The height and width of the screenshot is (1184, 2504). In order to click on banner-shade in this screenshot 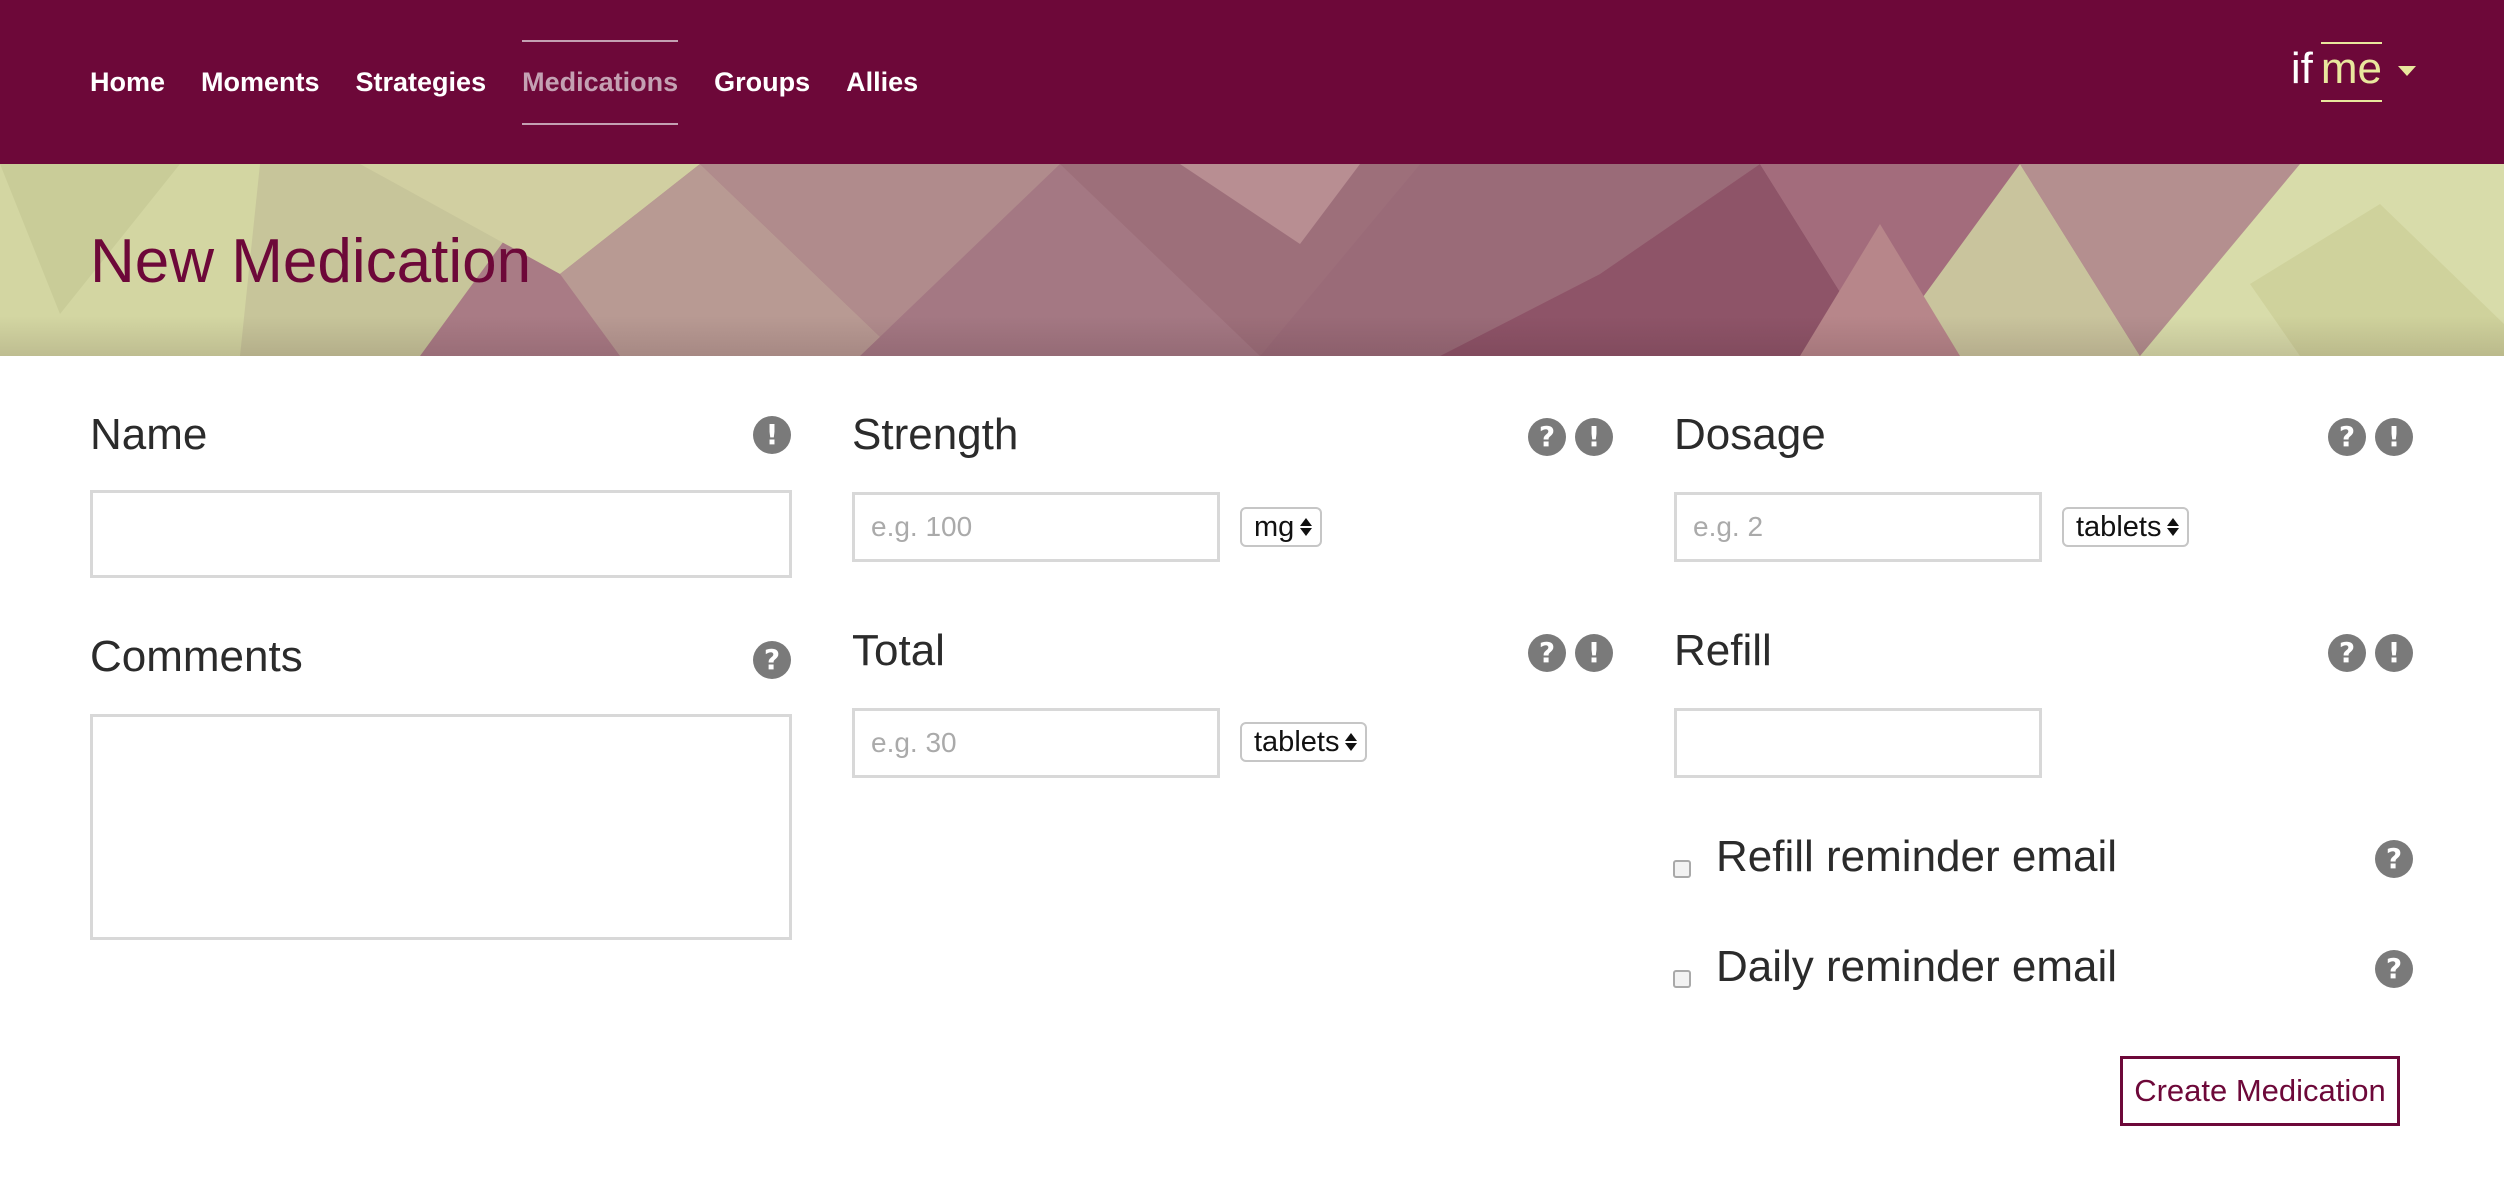, I will do `click(1252, 336)`.